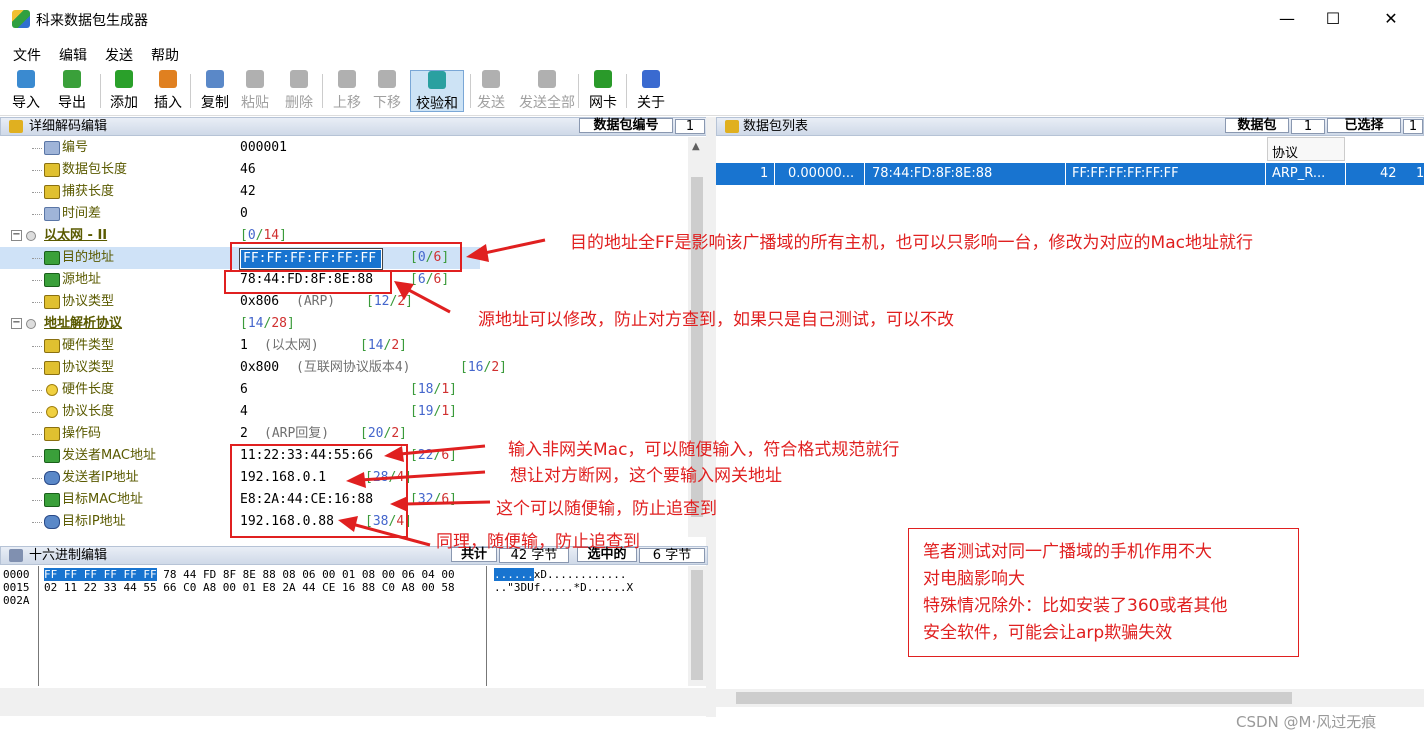 The height and width of the screenshot is (739, 1424). I want to click on annotation-sender-mac: 输入非网关Mac，可以随便输入，符合格式规范就行, so click(704, 450).